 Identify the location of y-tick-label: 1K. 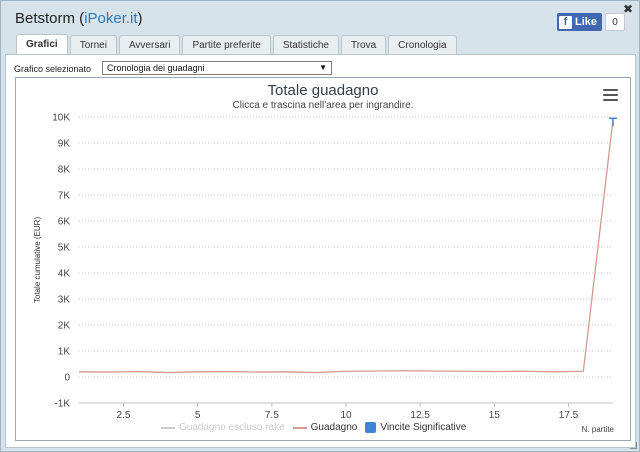
(64, 352).